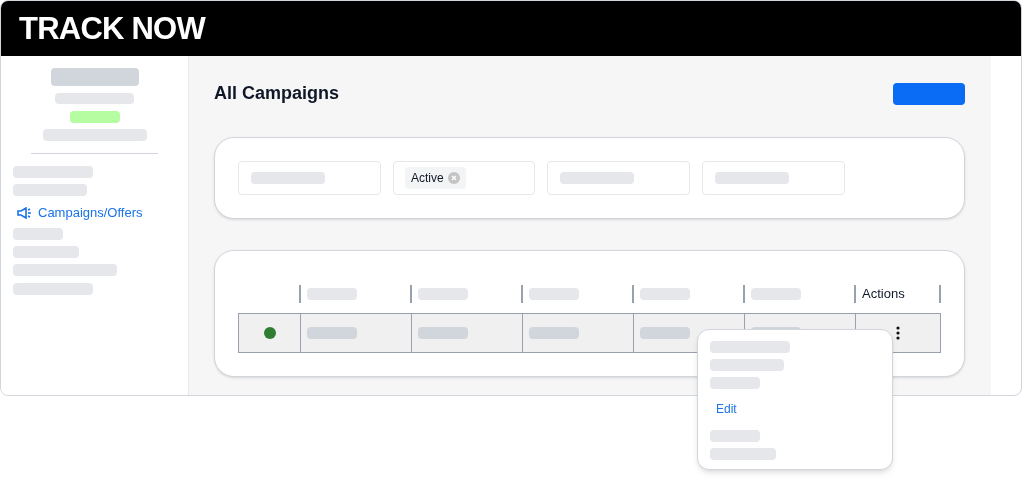  Describe the element at coordinates (112, 28) in the screenshot. I see `logo: TRACK NOW` at that location.